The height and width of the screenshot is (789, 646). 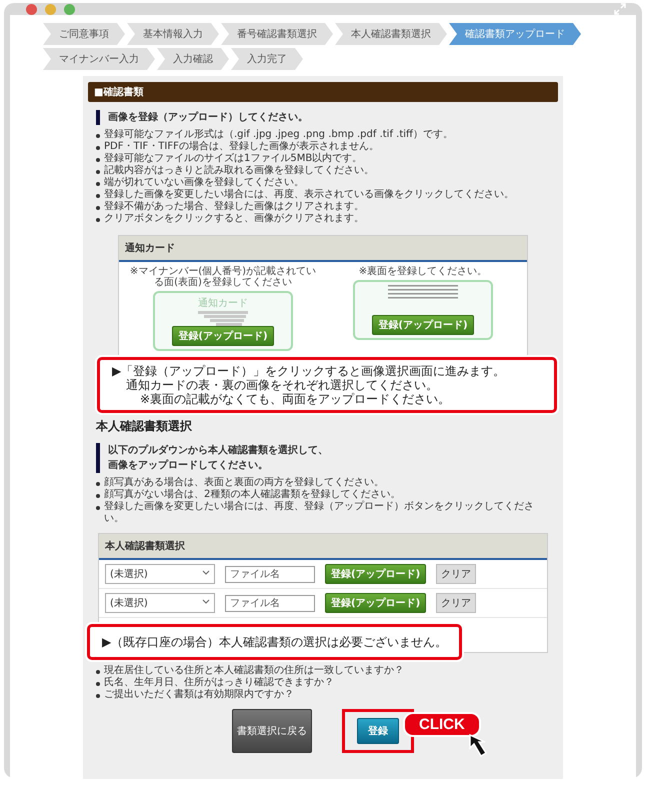 I want to click on card-label: 通知カード, so click(x=223, y=303).